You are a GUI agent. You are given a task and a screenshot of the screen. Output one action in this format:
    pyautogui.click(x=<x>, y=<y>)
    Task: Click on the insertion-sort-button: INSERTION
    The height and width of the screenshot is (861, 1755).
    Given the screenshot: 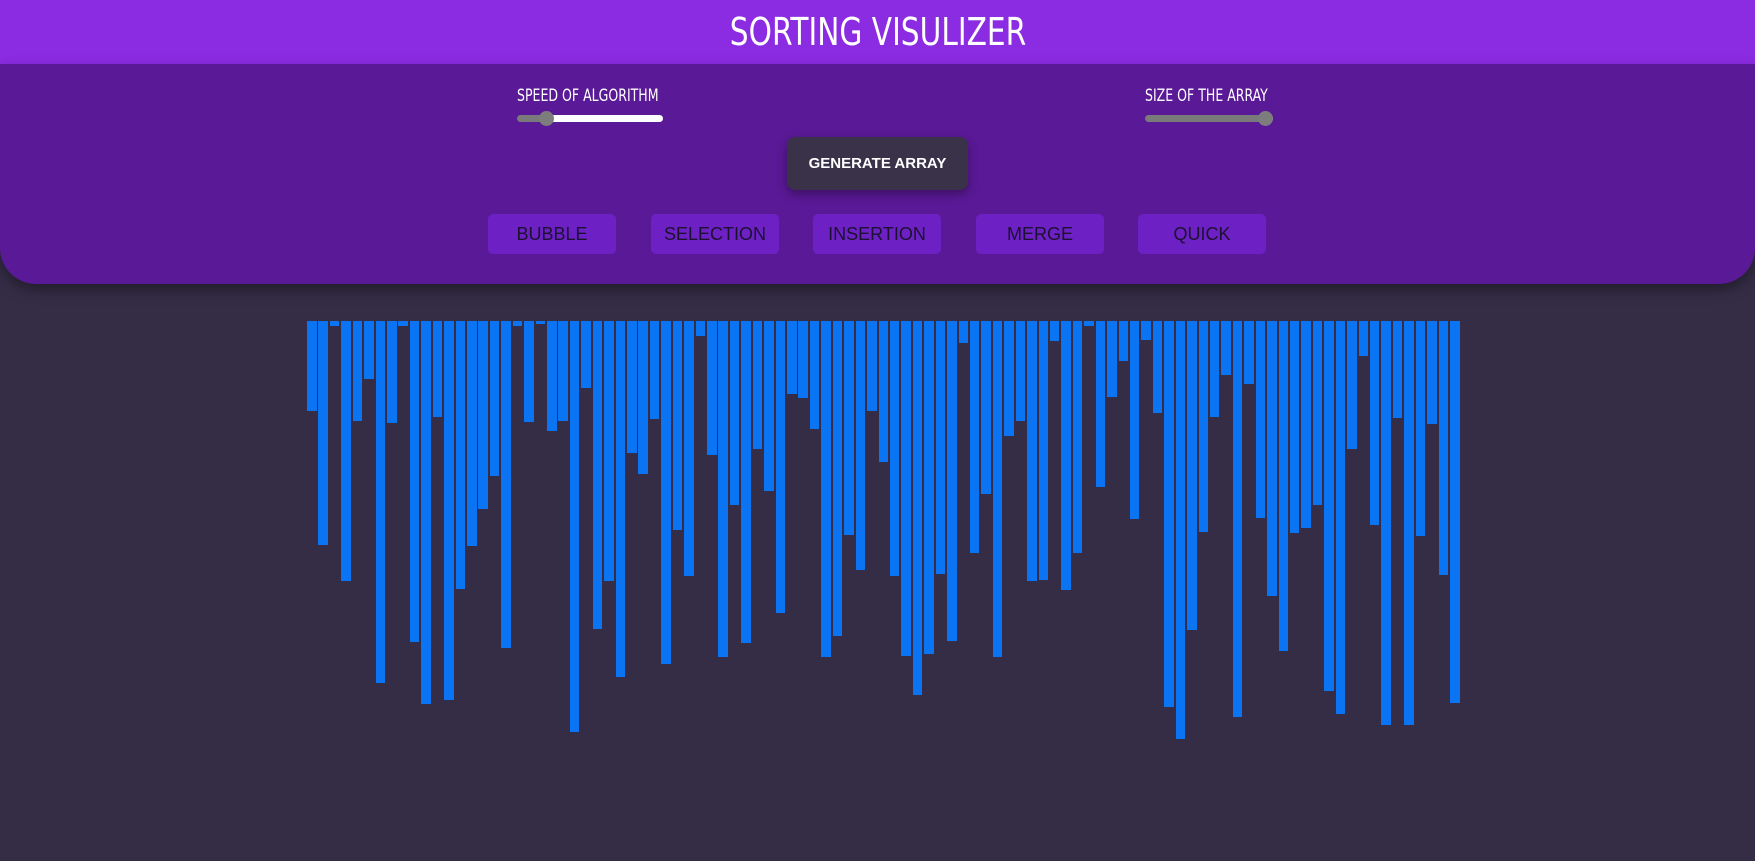 What is the action you would take?
    pyautogui.click(x=877, y=234)
    